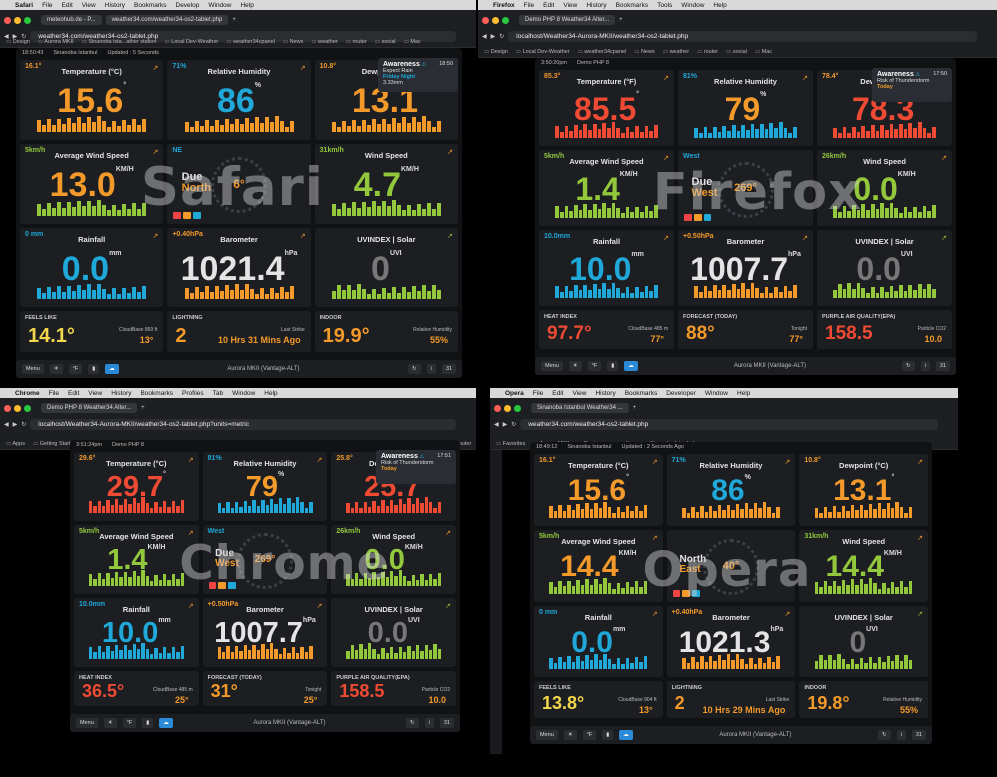 The width and height of the screenshot is (997, 777). I want to click on bookmark-item: Favorites, so click(511, 444).